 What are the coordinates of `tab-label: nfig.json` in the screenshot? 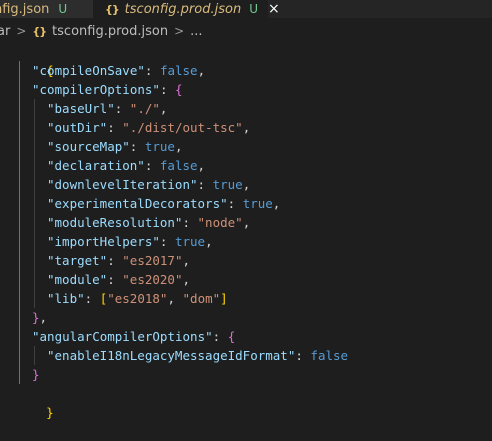 It's located at (25, 9).